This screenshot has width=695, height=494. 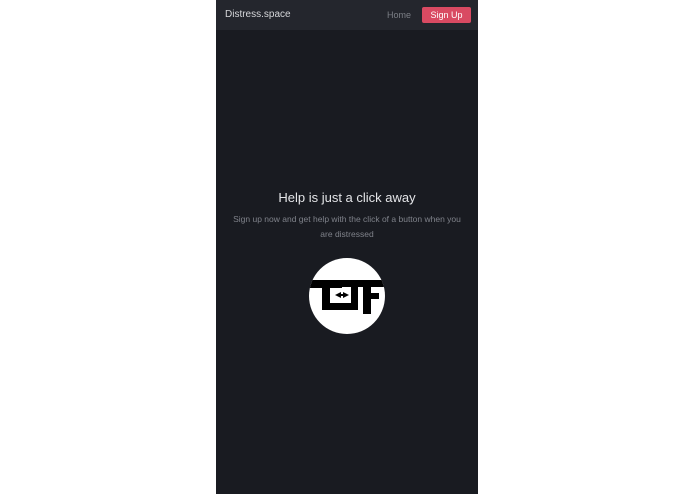 I want to click on nav-home-link: Home, so click(x=399, y=15).